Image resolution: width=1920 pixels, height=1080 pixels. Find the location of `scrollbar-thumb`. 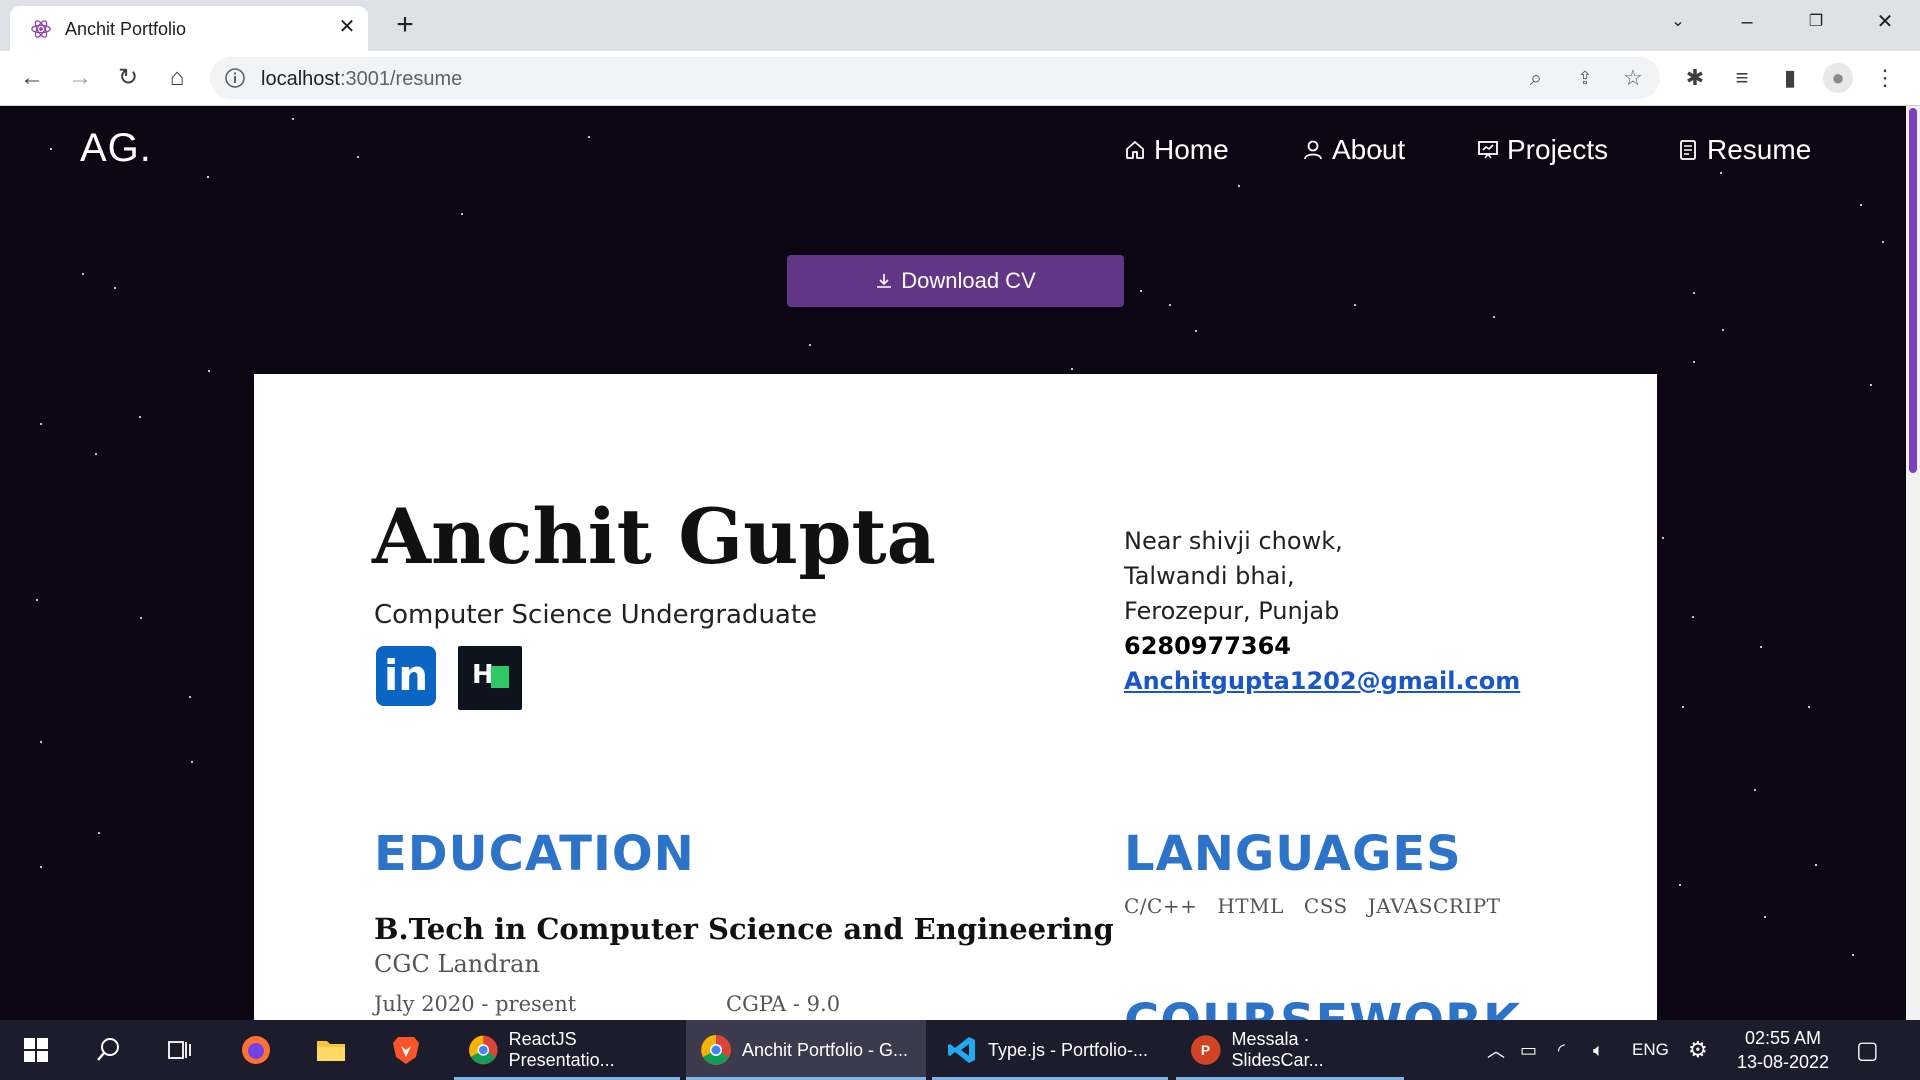

scrollbar-thumb is located at coordinates (1913, 290).